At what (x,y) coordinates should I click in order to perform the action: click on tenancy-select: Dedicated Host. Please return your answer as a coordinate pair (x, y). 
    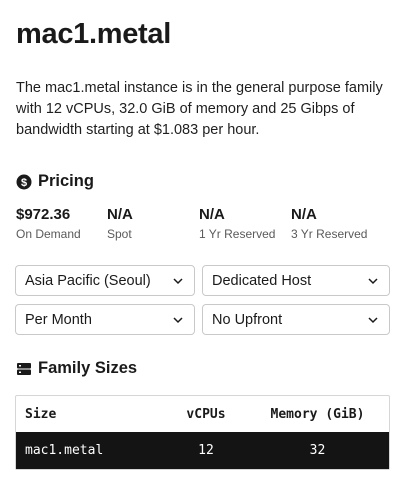
    Looking at the image, I should click on (296, 280).